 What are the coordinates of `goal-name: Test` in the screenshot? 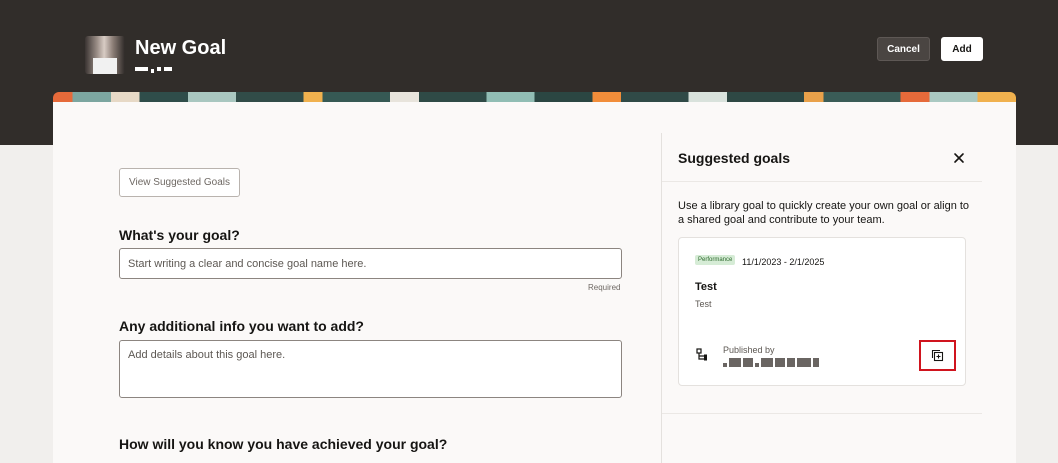 It's located at (706, 287).